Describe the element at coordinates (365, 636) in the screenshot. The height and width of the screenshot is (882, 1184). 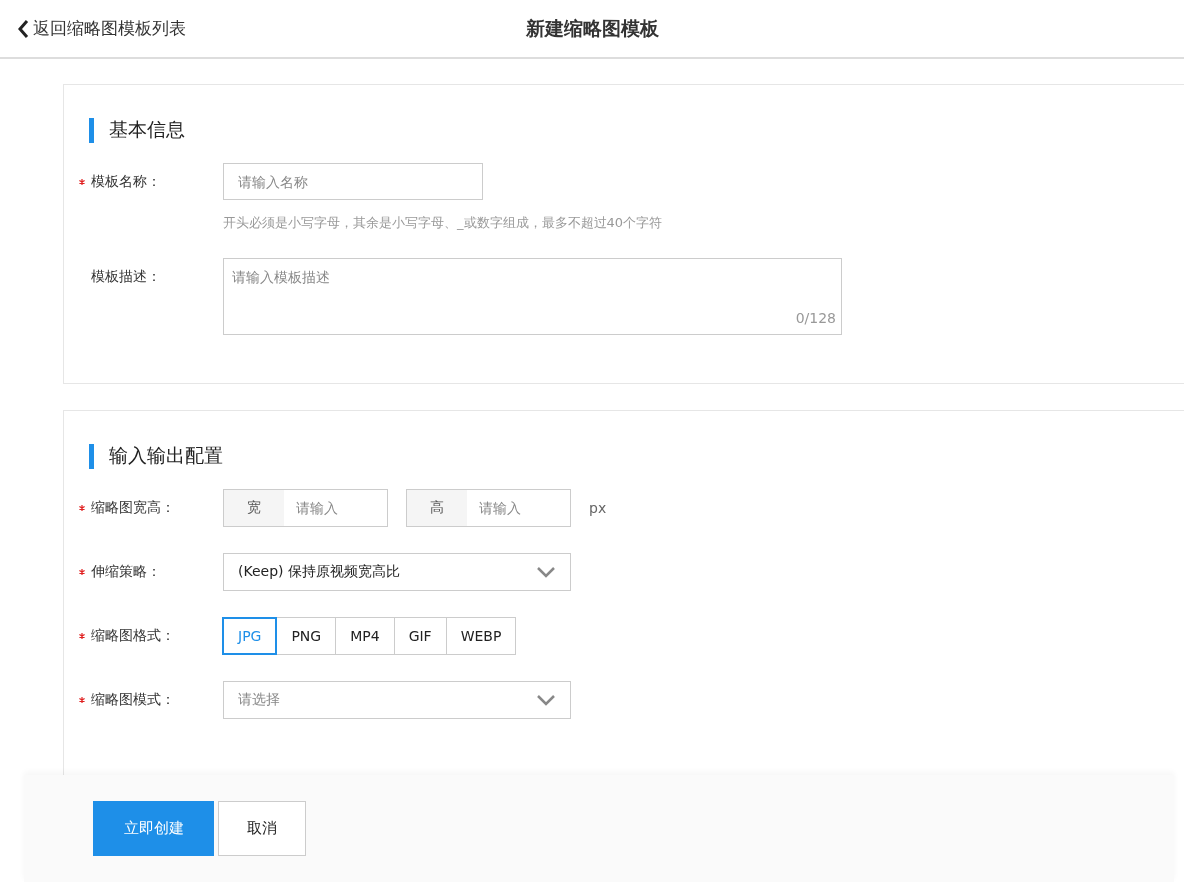
I see `format-option-button: MP4` at that location.